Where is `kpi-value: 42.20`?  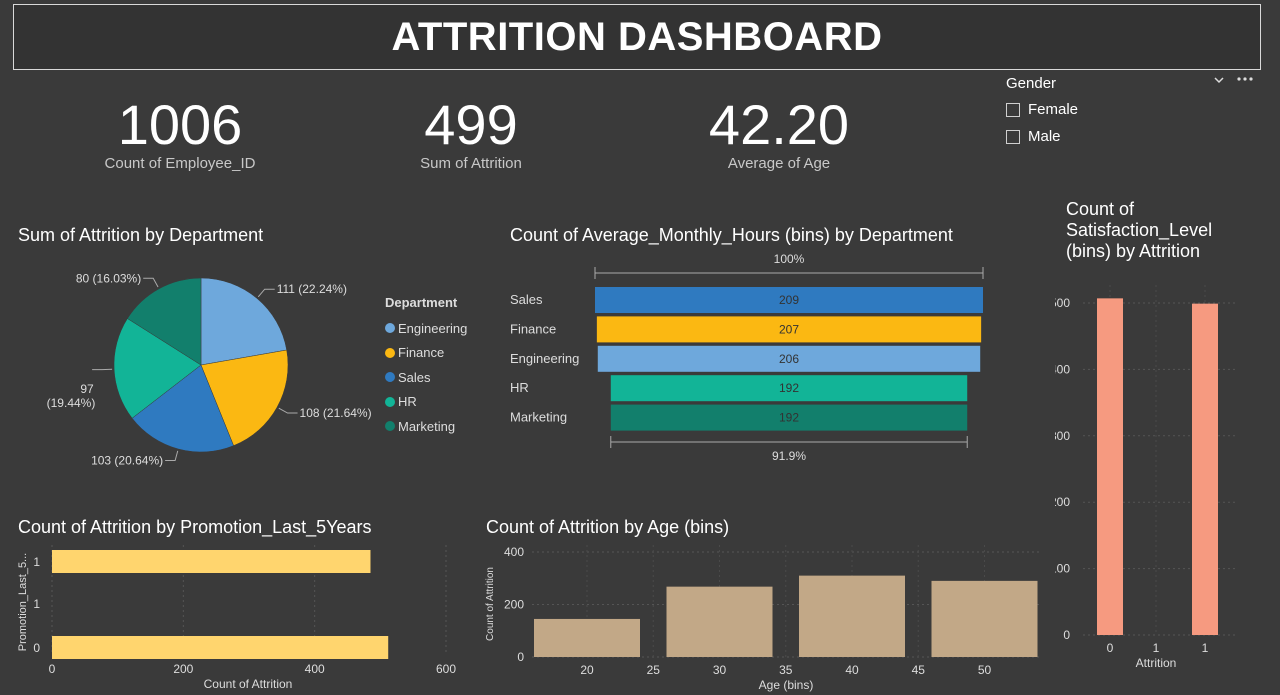
kpi-value: 42.20 is located at coordinates (779, 124).